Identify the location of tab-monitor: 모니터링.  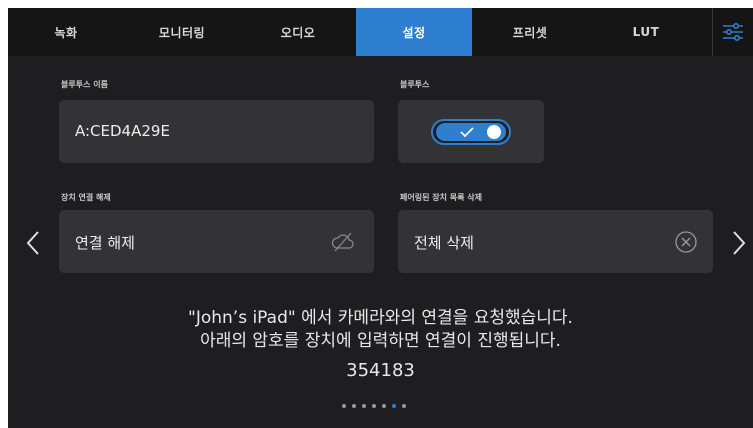
(182, 32).